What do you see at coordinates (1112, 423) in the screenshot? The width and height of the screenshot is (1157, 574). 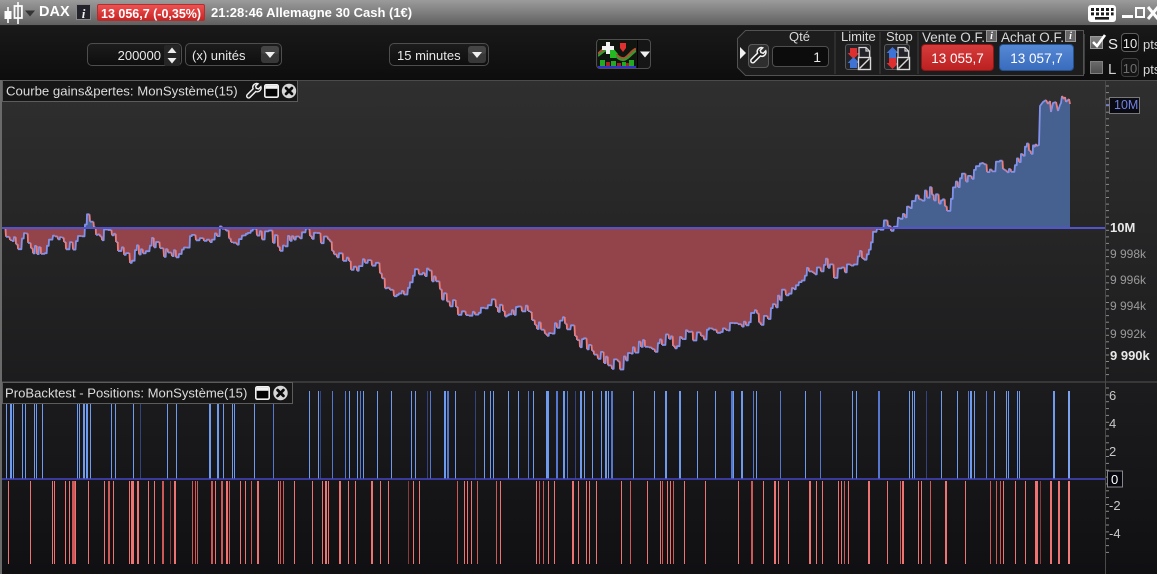 I see `svg-text: 4` at bounding box center [1112, 423].